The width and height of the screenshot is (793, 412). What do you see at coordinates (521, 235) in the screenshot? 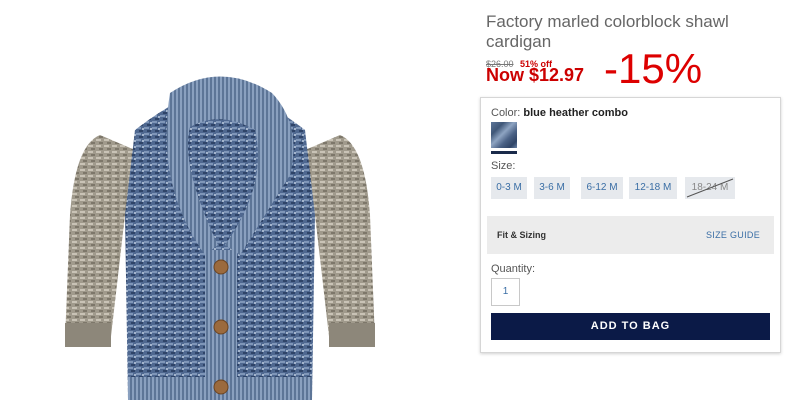
I see `fit-sizing-label: Fit & Sizing` at bounding box center [521, 235].